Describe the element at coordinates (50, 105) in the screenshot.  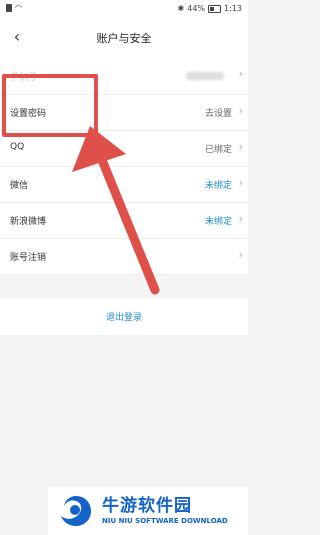
I see `annotation-highlight-box` at that location.